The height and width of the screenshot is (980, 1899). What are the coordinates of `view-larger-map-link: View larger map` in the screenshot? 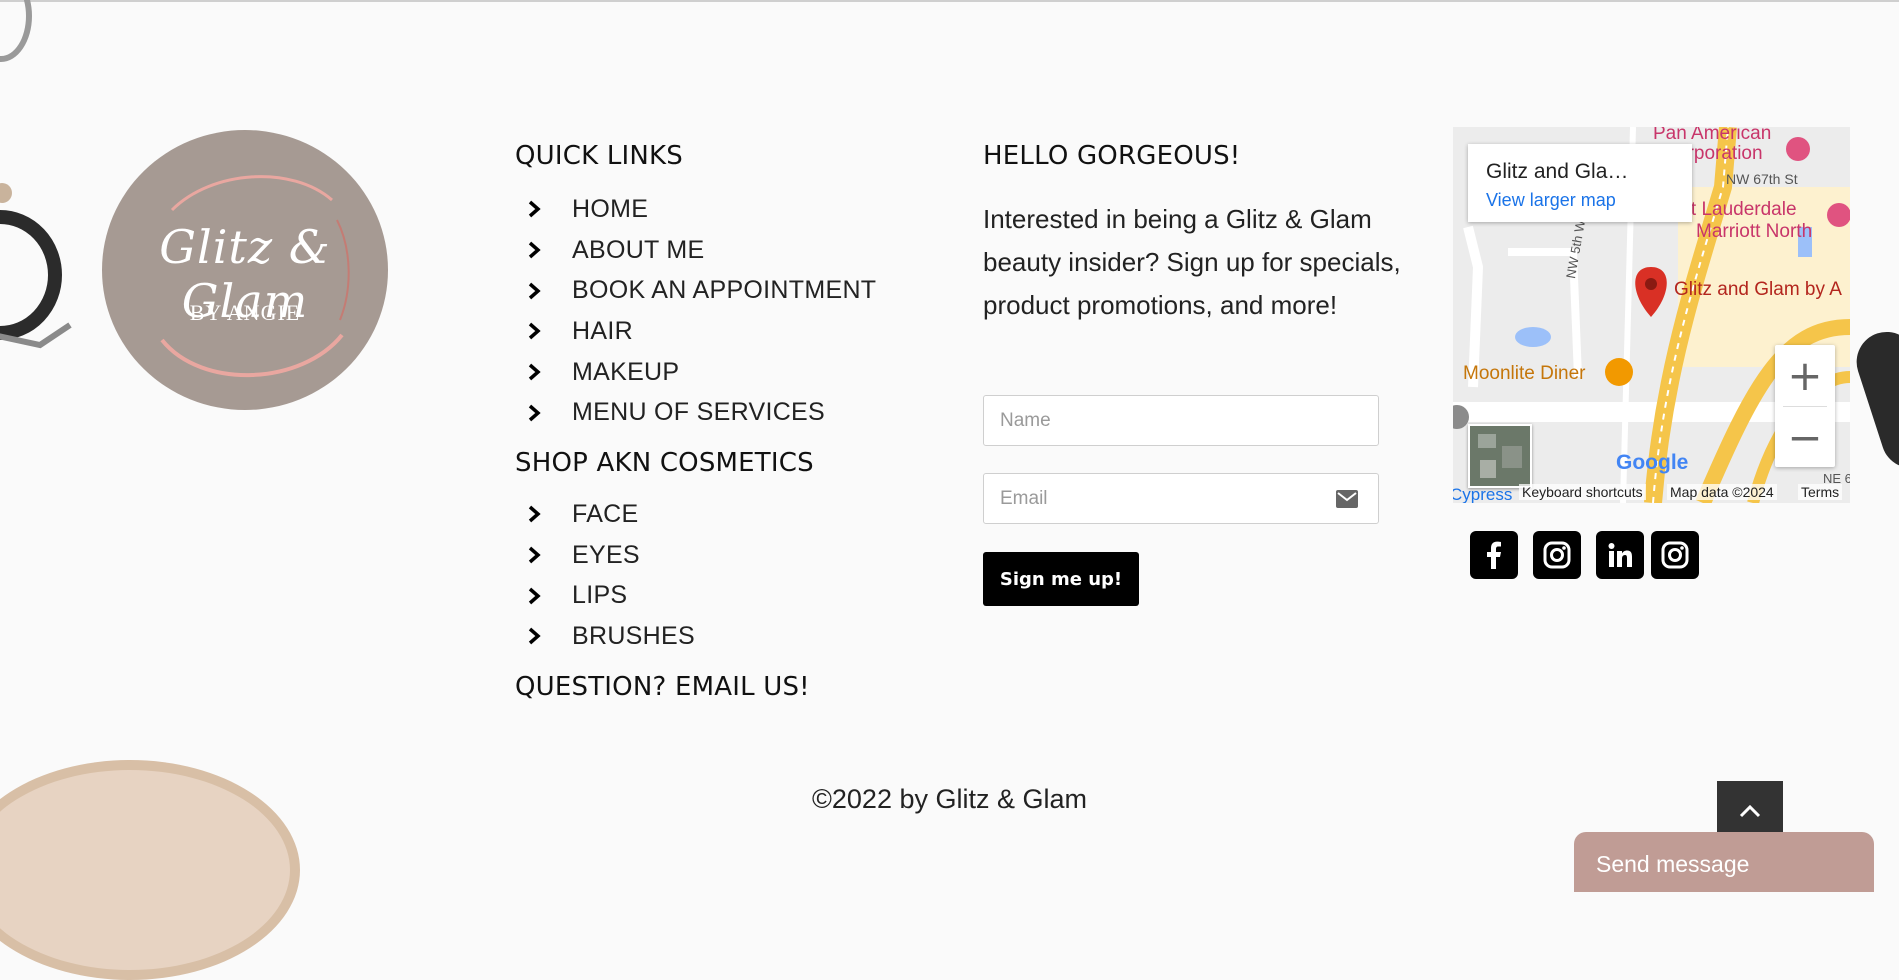 It's located at (1551, 200).